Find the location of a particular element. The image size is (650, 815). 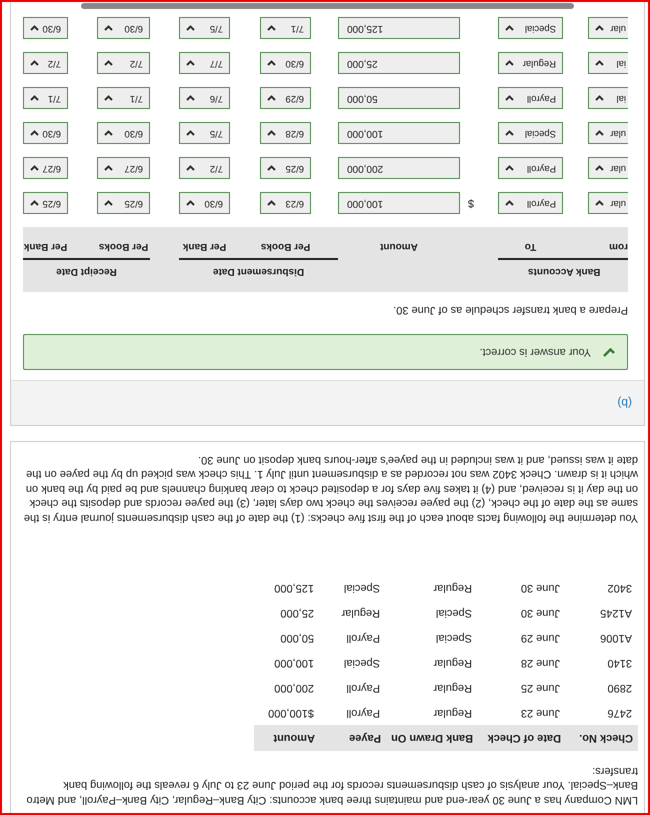

column-header: Date of Check is located at coordinates (522, 738).